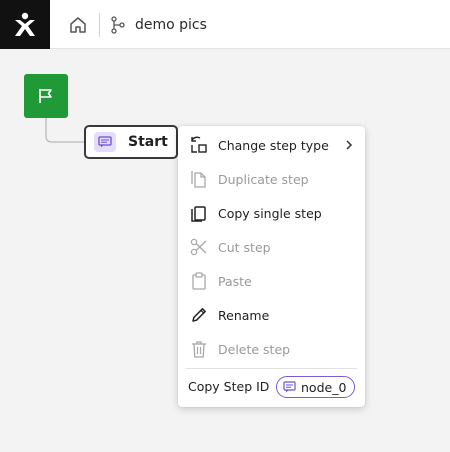 The width and height of the screenshot is (450, 452). I want to click on start-step-node: Start, so click(131, 142).